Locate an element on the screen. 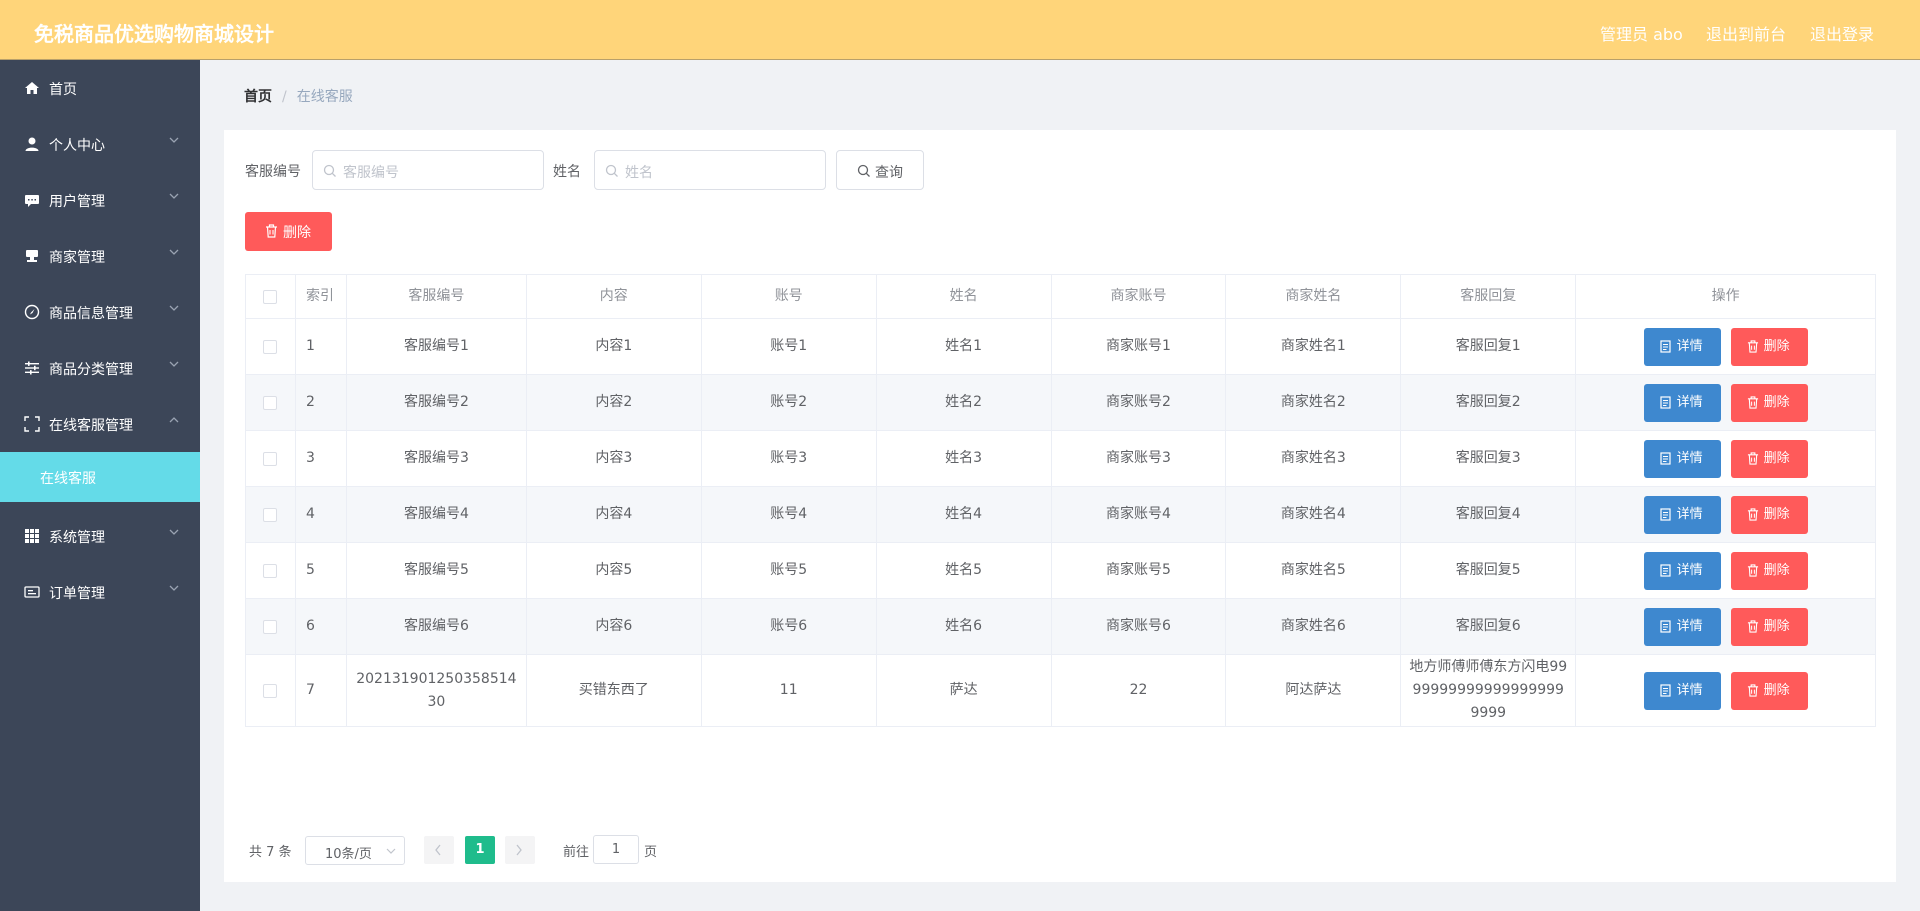 Image resolution: width=1920 pixels, height=911 pixels. page-jump-input: 1 is located at coordinates (616, 849).